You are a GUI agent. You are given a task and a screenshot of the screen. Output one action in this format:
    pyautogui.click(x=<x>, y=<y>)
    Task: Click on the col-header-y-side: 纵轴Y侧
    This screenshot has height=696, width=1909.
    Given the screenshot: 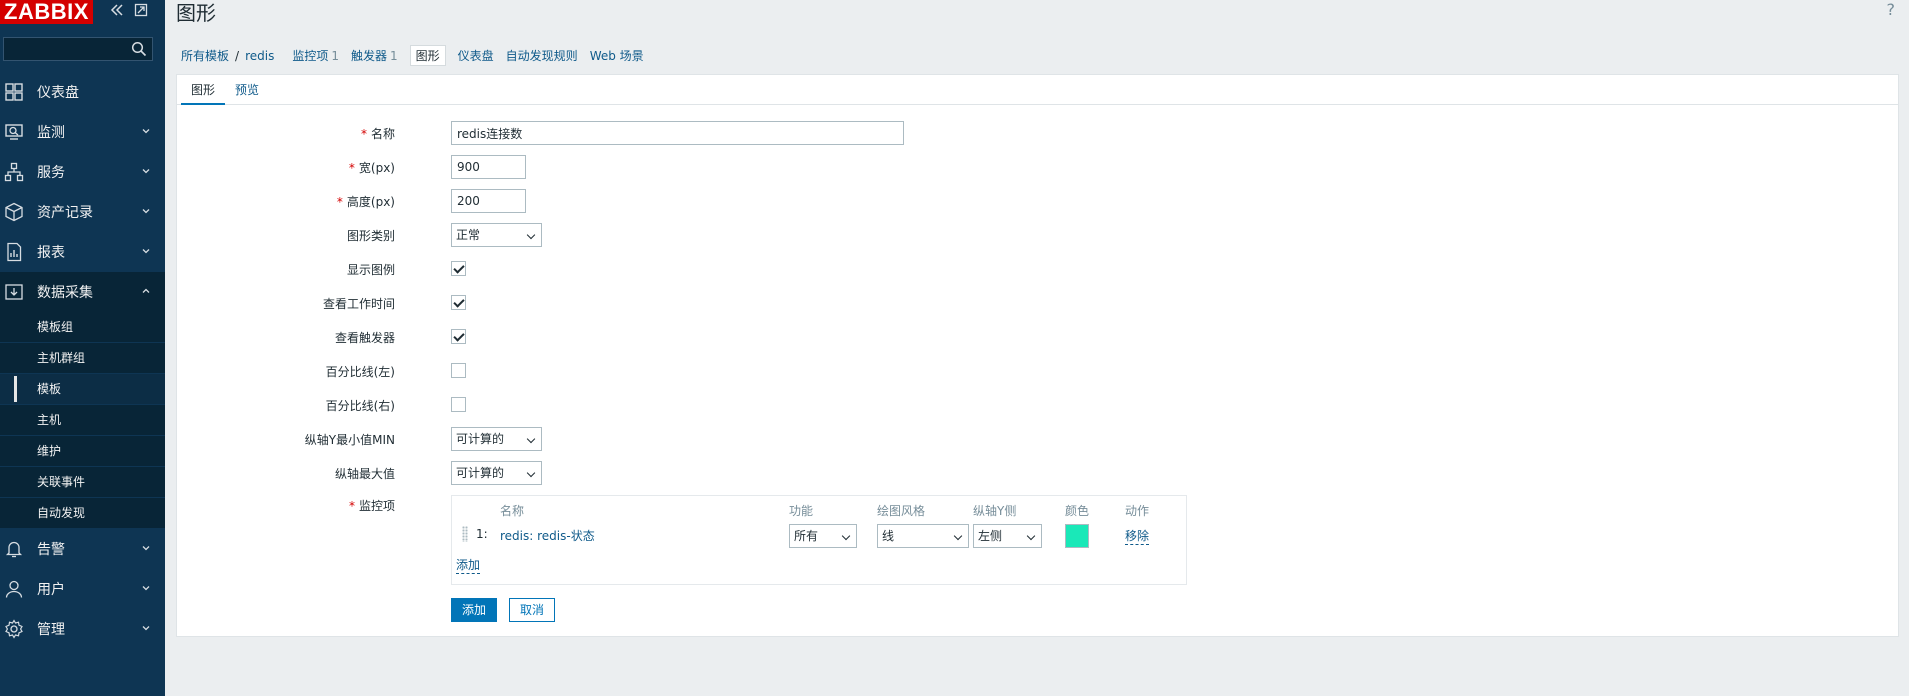 What is the action you would take?
    pyautogui.click(x=995, y=511)
    